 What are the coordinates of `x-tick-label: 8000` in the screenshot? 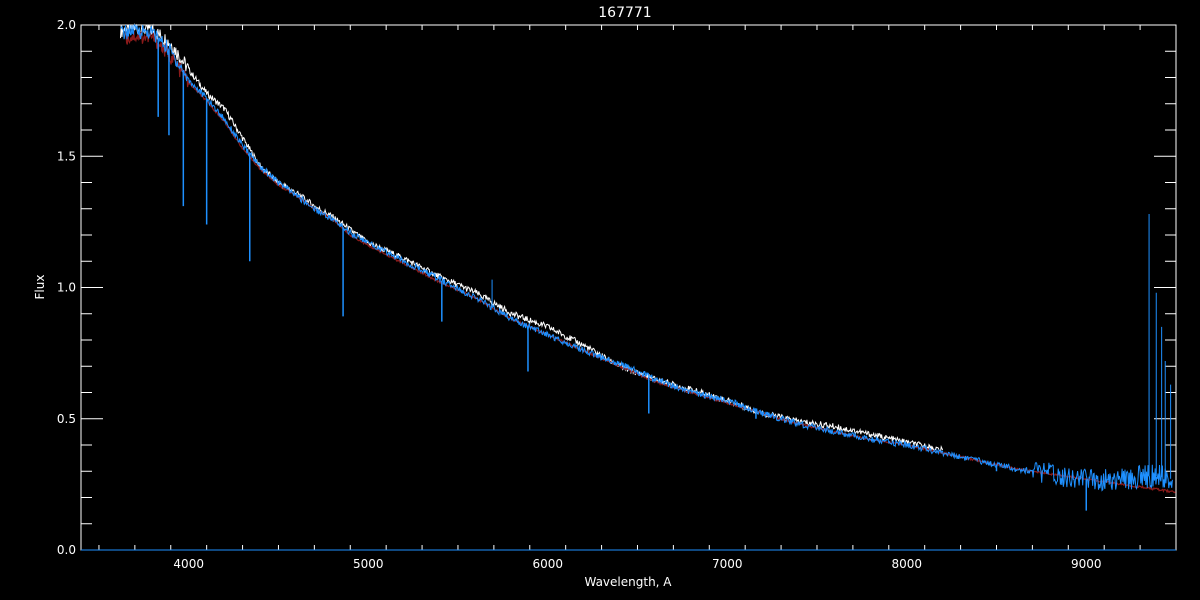 It's located at (906, 564).